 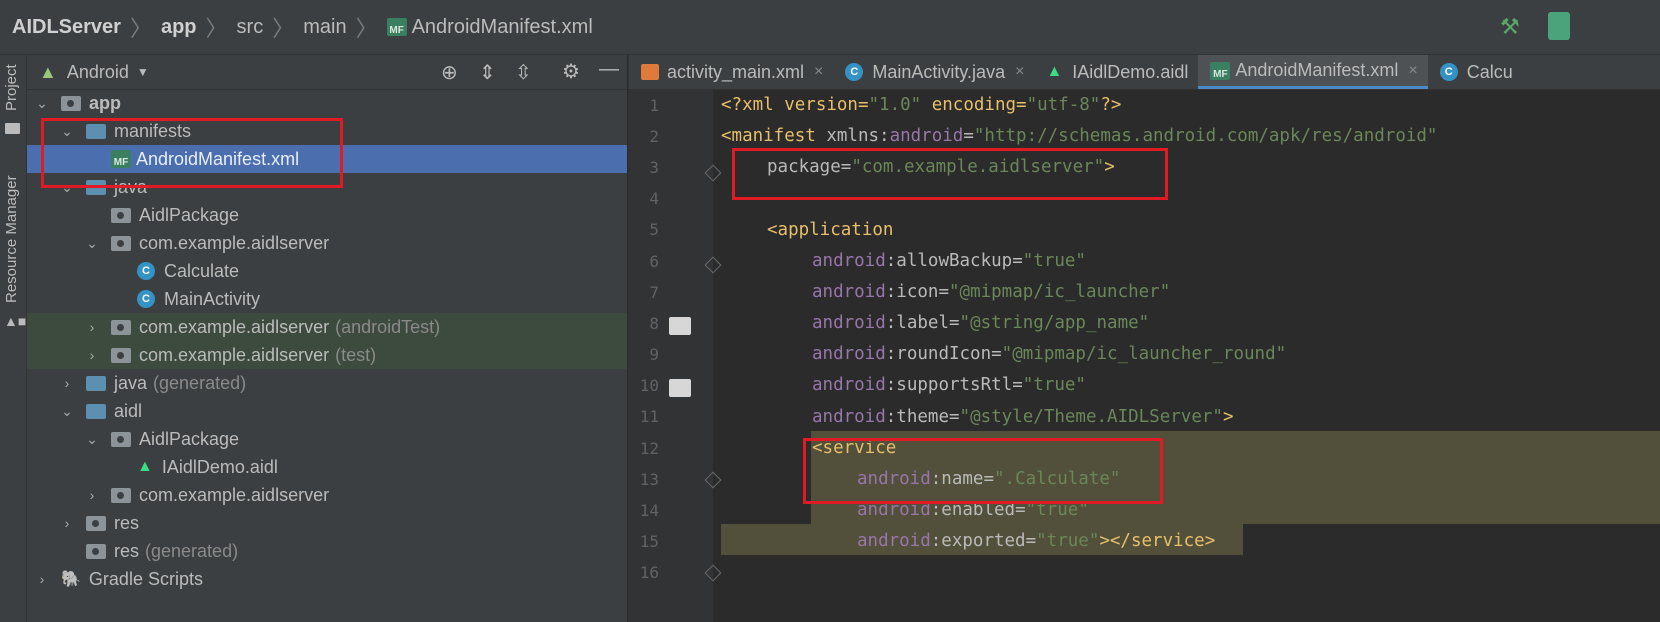 I want to click on tree-item-label: java, so click(x=131, y=382).